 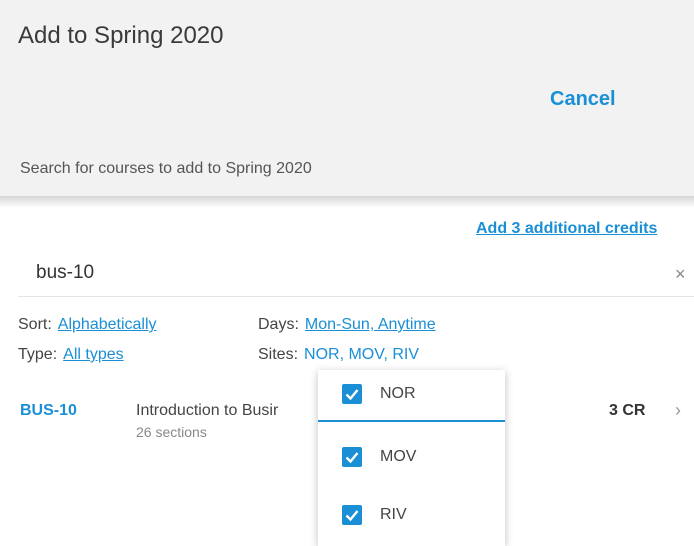 What do you see at coordinates (370, 324) in the screenshot?
I see `days-link: Mon-Sun, Anytime` at bounding box center [370, 324].